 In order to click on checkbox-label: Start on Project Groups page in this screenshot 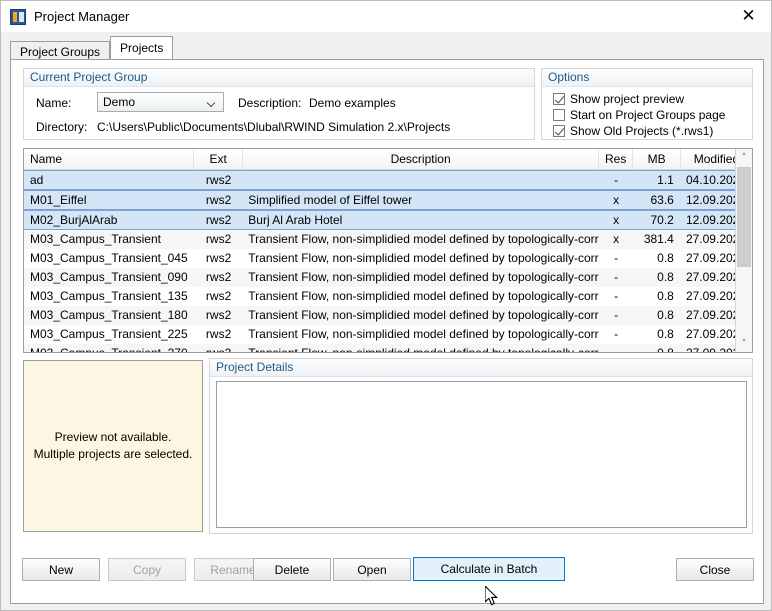, I will do `click(648, 115)`.